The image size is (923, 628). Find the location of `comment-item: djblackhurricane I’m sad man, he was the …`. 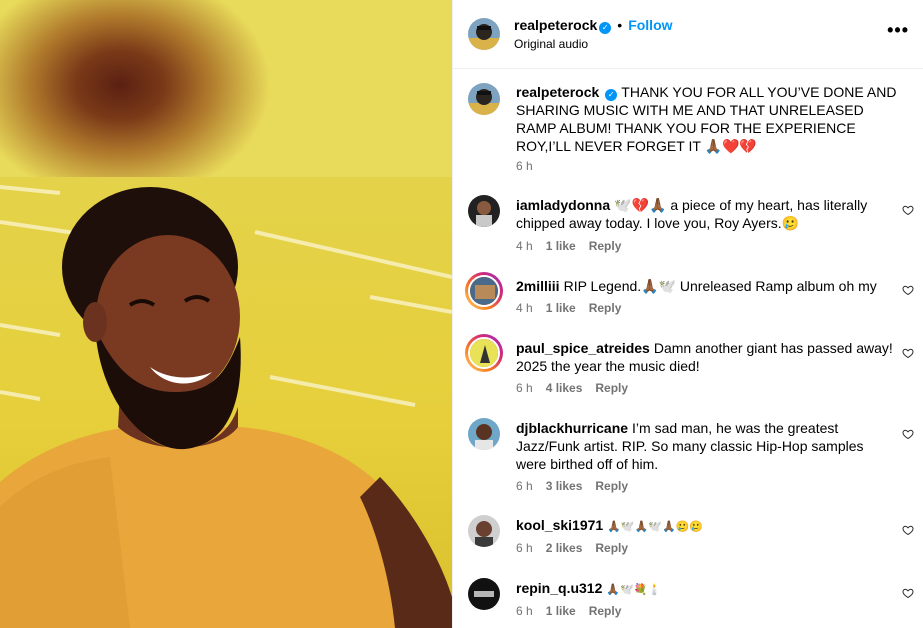

comment-item: djblackhurricane I’m sad man, he was the … is located at coordinates (688, 458).